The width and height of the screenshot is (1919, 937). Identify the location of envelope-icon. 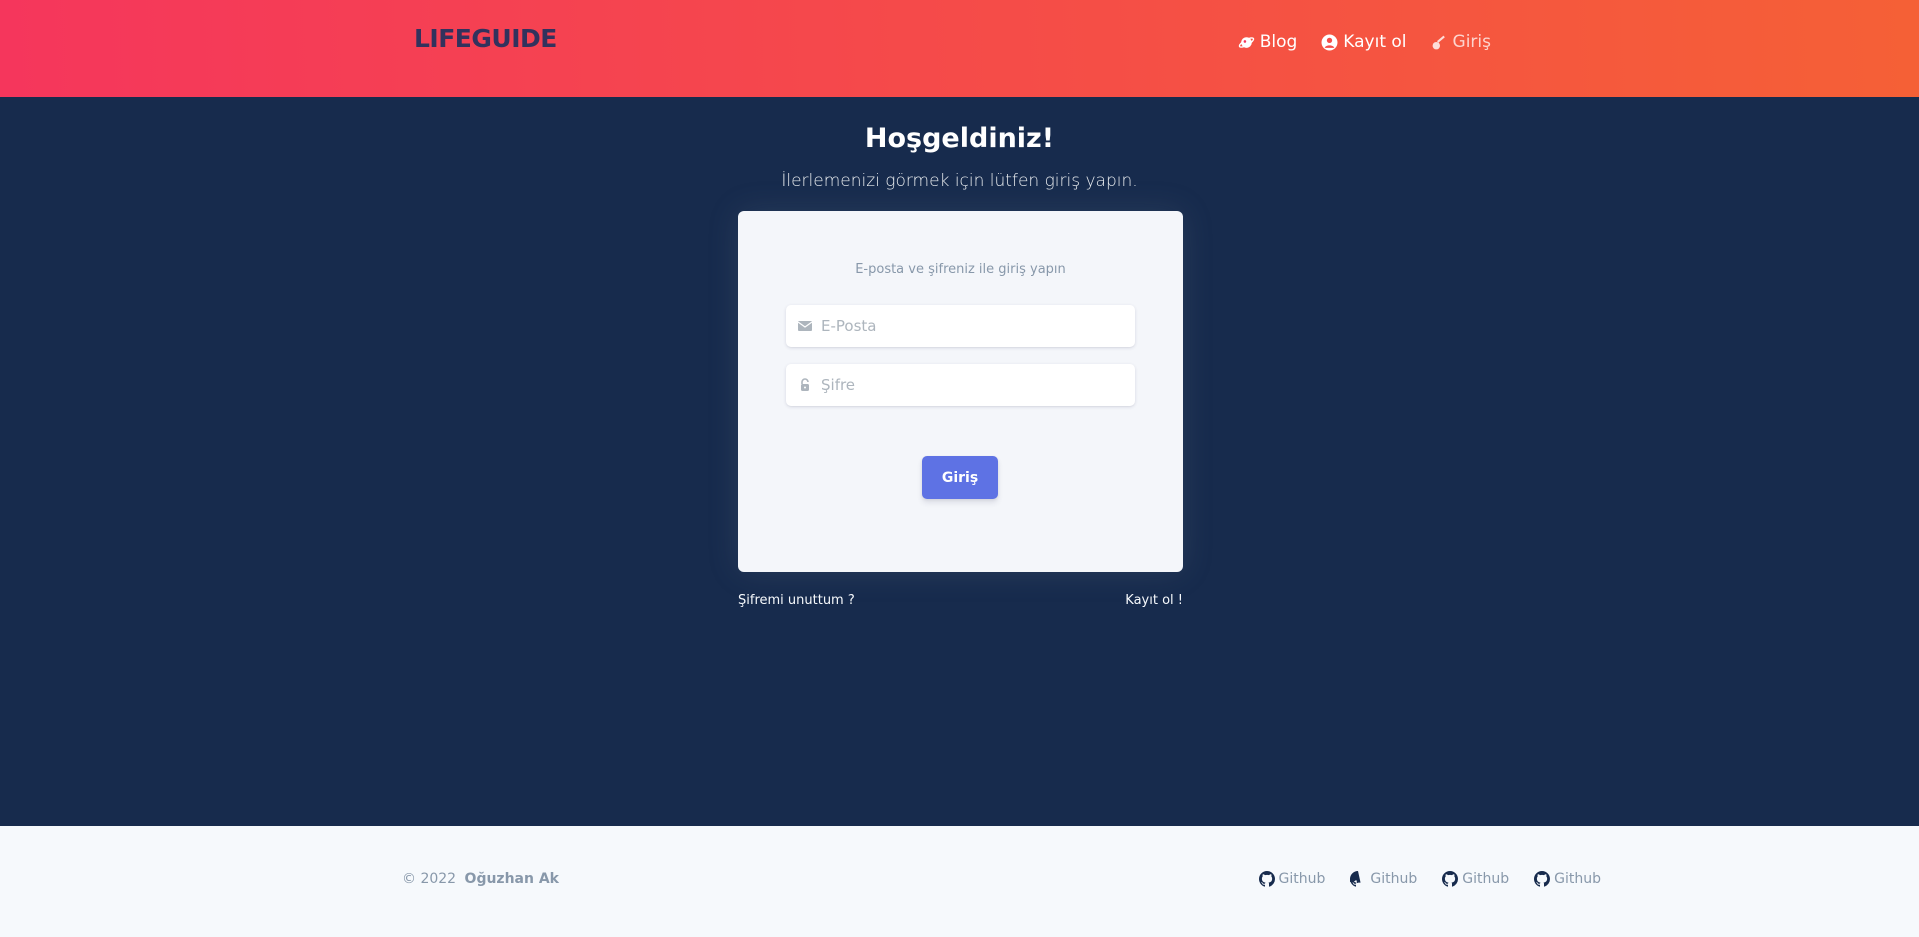
(805, 326).